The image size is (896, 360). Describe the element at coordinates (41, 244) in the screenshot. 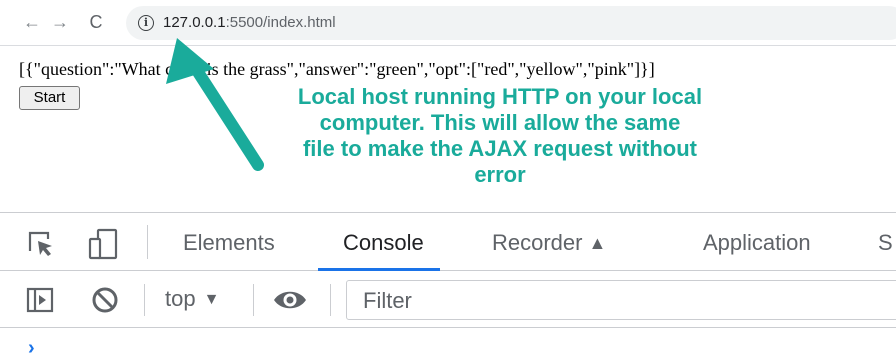

I see `inspect-element-icon` at that location.